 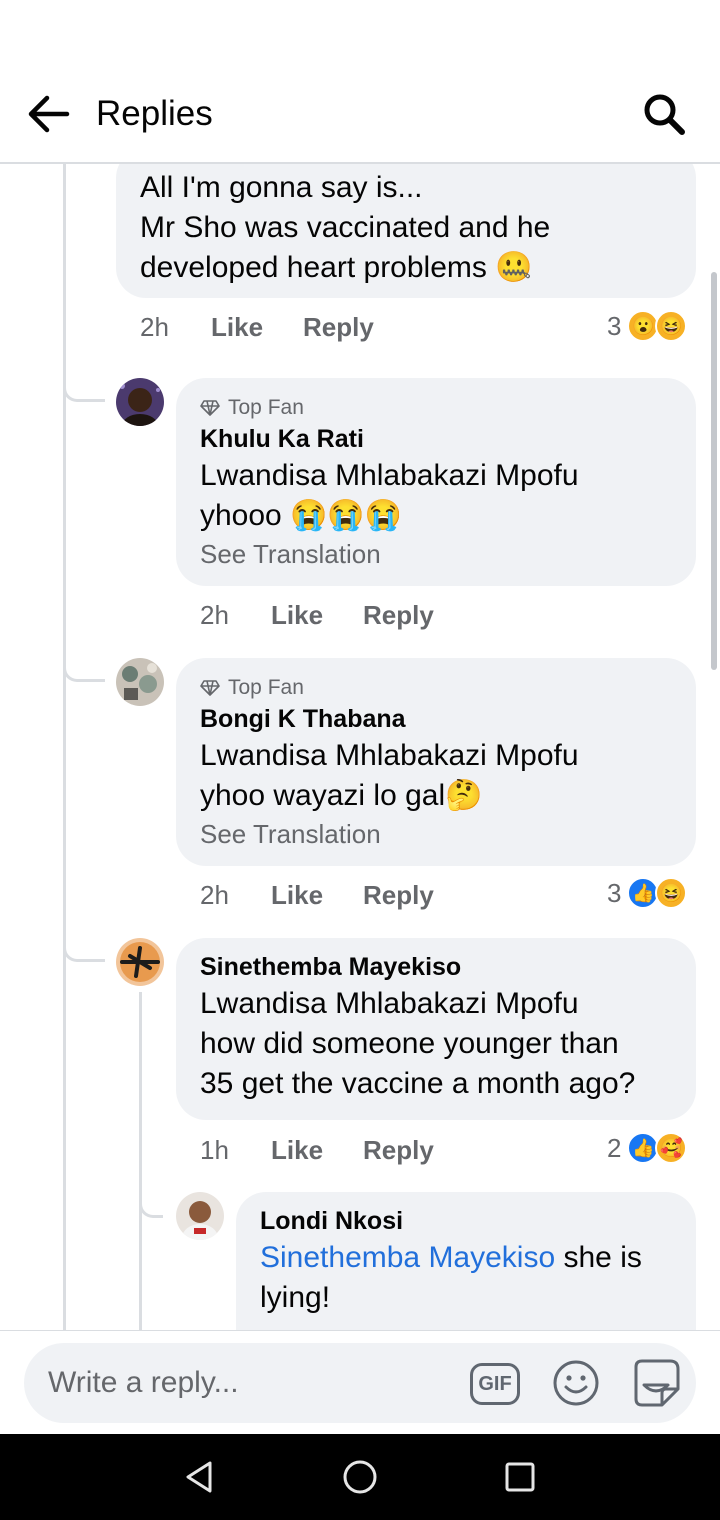 I want to click on circle-home-icon, so click(x=360, y=1477).